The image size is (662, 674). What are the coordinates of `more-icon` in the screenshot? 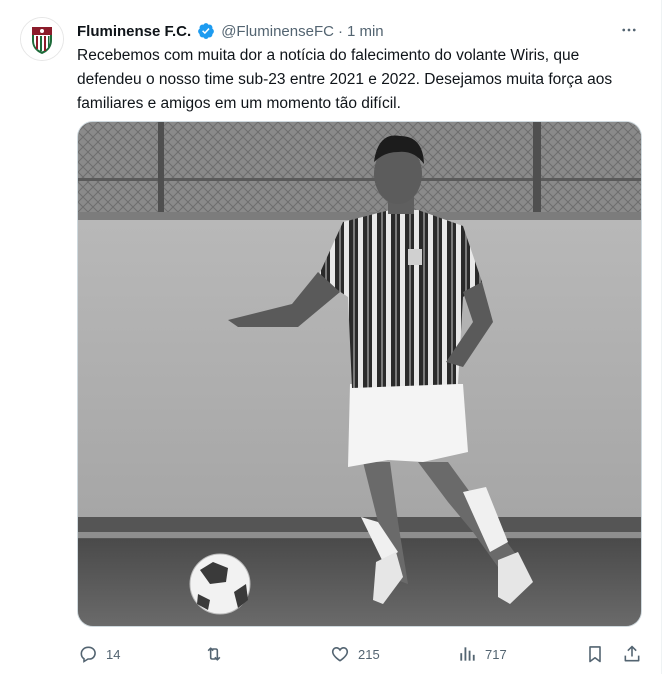 It's located at (629, 30).